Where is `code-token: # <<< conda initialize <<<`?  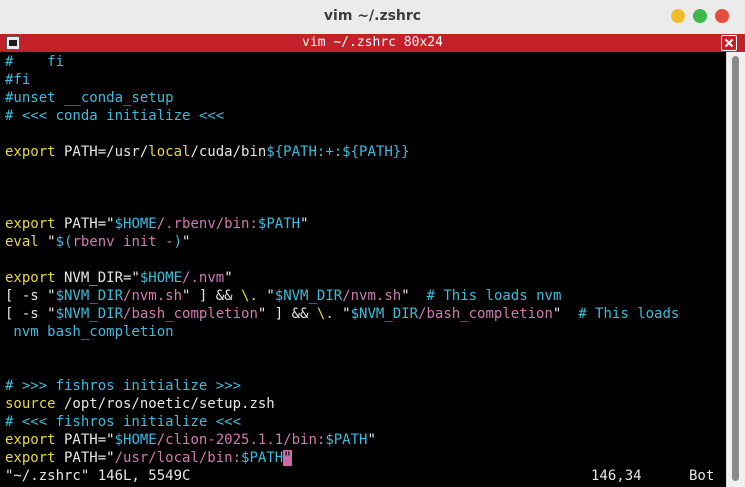
code-token: # <<< conda initialize <<< is located at coordinates (115, 116).